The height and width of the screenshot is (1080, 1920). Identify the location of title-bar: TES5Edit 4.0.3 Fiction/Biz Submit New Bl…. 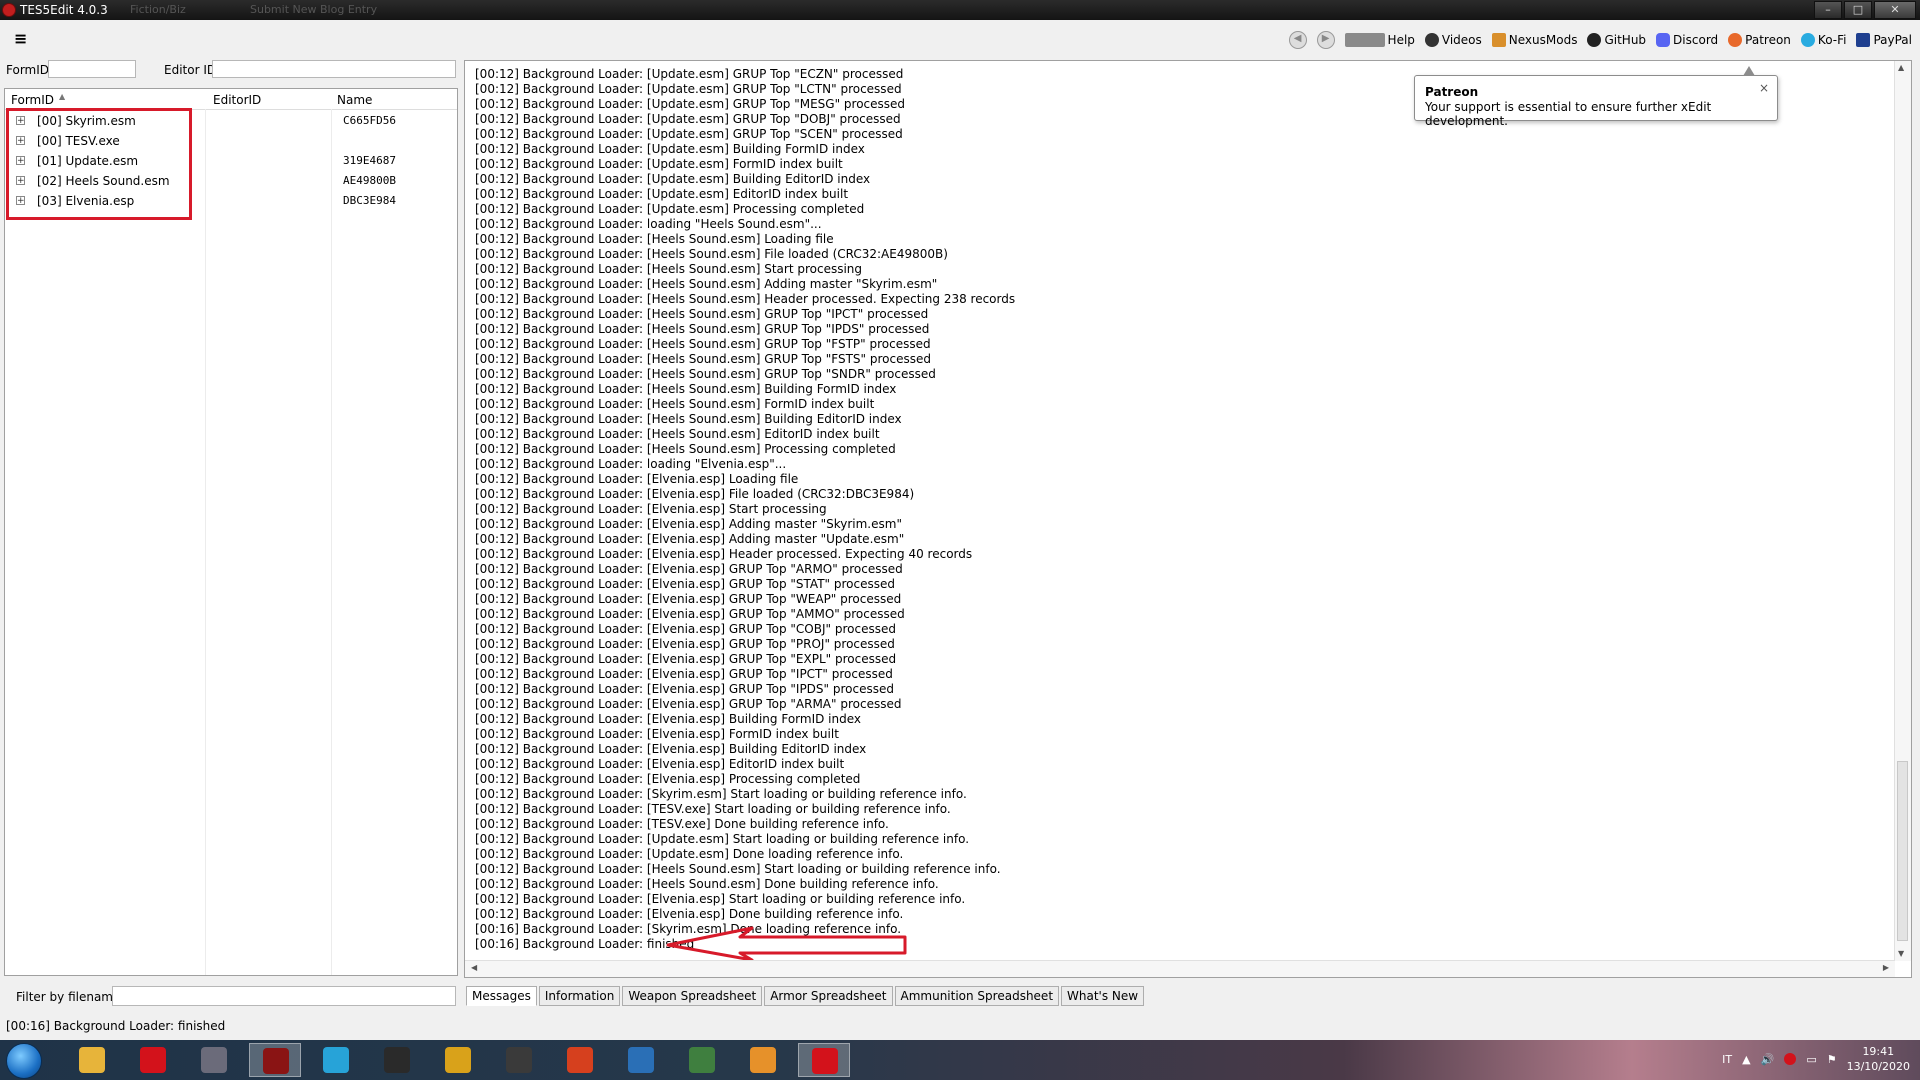
(960, 10).